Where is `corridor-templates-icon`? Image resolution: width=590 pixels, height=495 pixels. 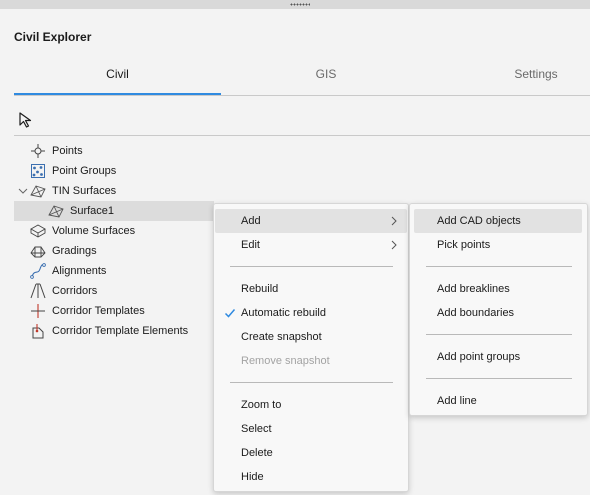 corridor-templates-icon is located at coordinates (38, 311).